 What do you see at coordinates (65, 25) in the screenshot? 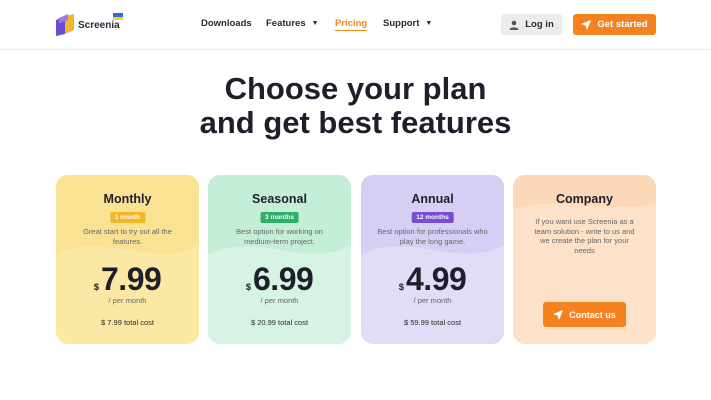
I see `screenia-logo-icon` at bounding box center [65, 25].